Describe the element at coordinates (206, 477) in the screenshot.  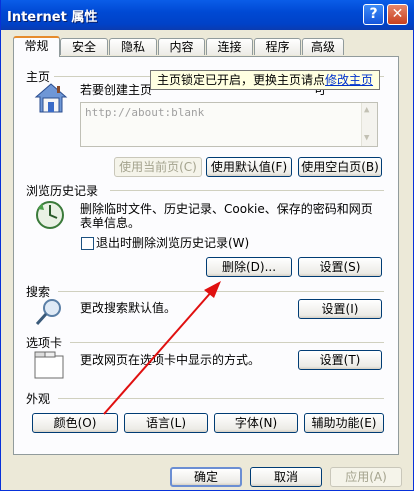
I see `ok-button: 确定` at that location.